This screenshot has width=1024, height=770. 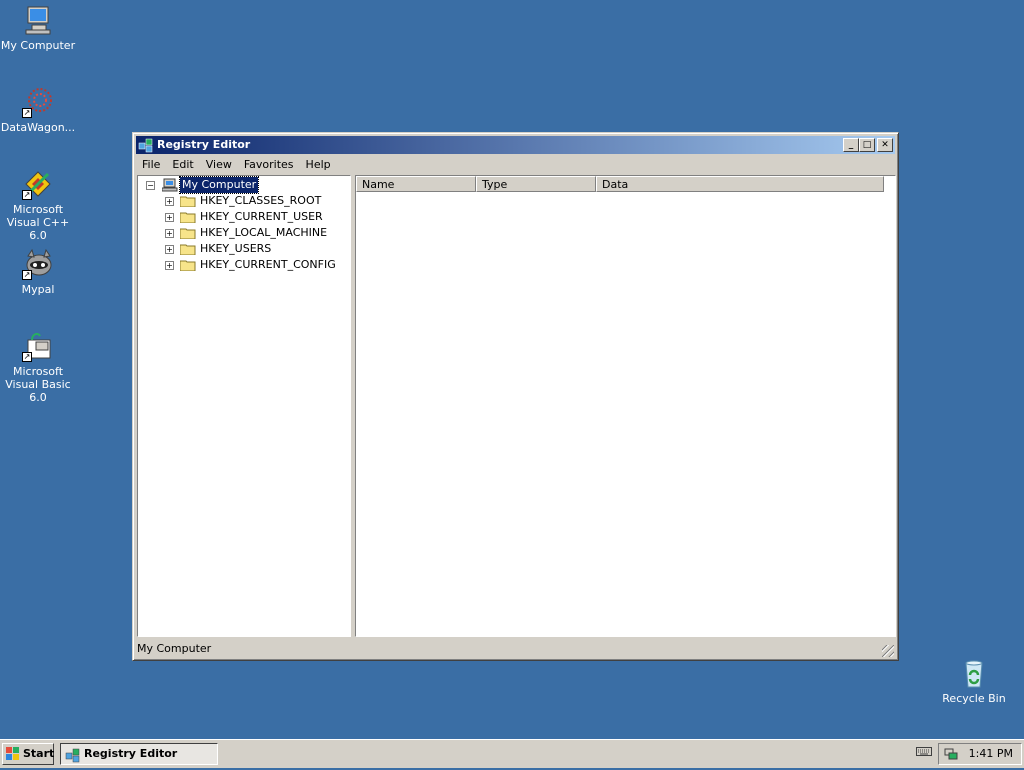 I want to click on start-button: Start, so click(x=28, y=754).